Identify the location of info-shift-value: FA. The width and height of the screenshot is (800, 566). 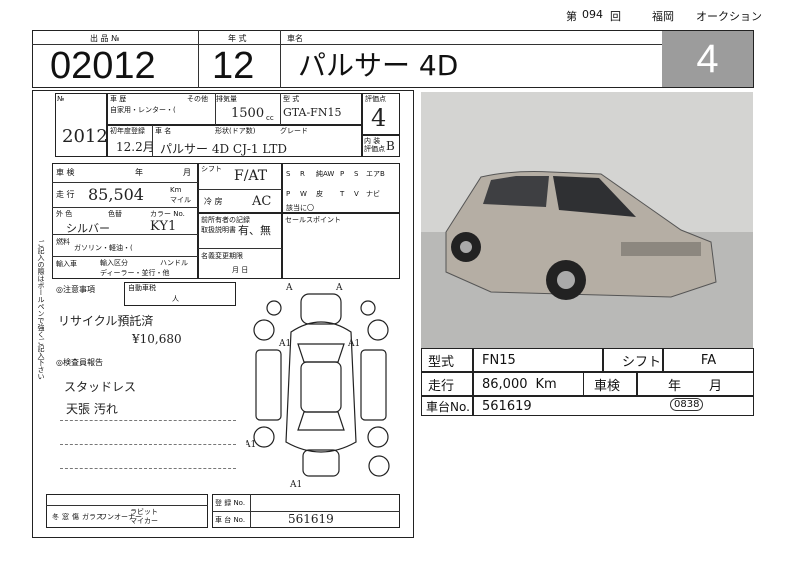
(708, 360).